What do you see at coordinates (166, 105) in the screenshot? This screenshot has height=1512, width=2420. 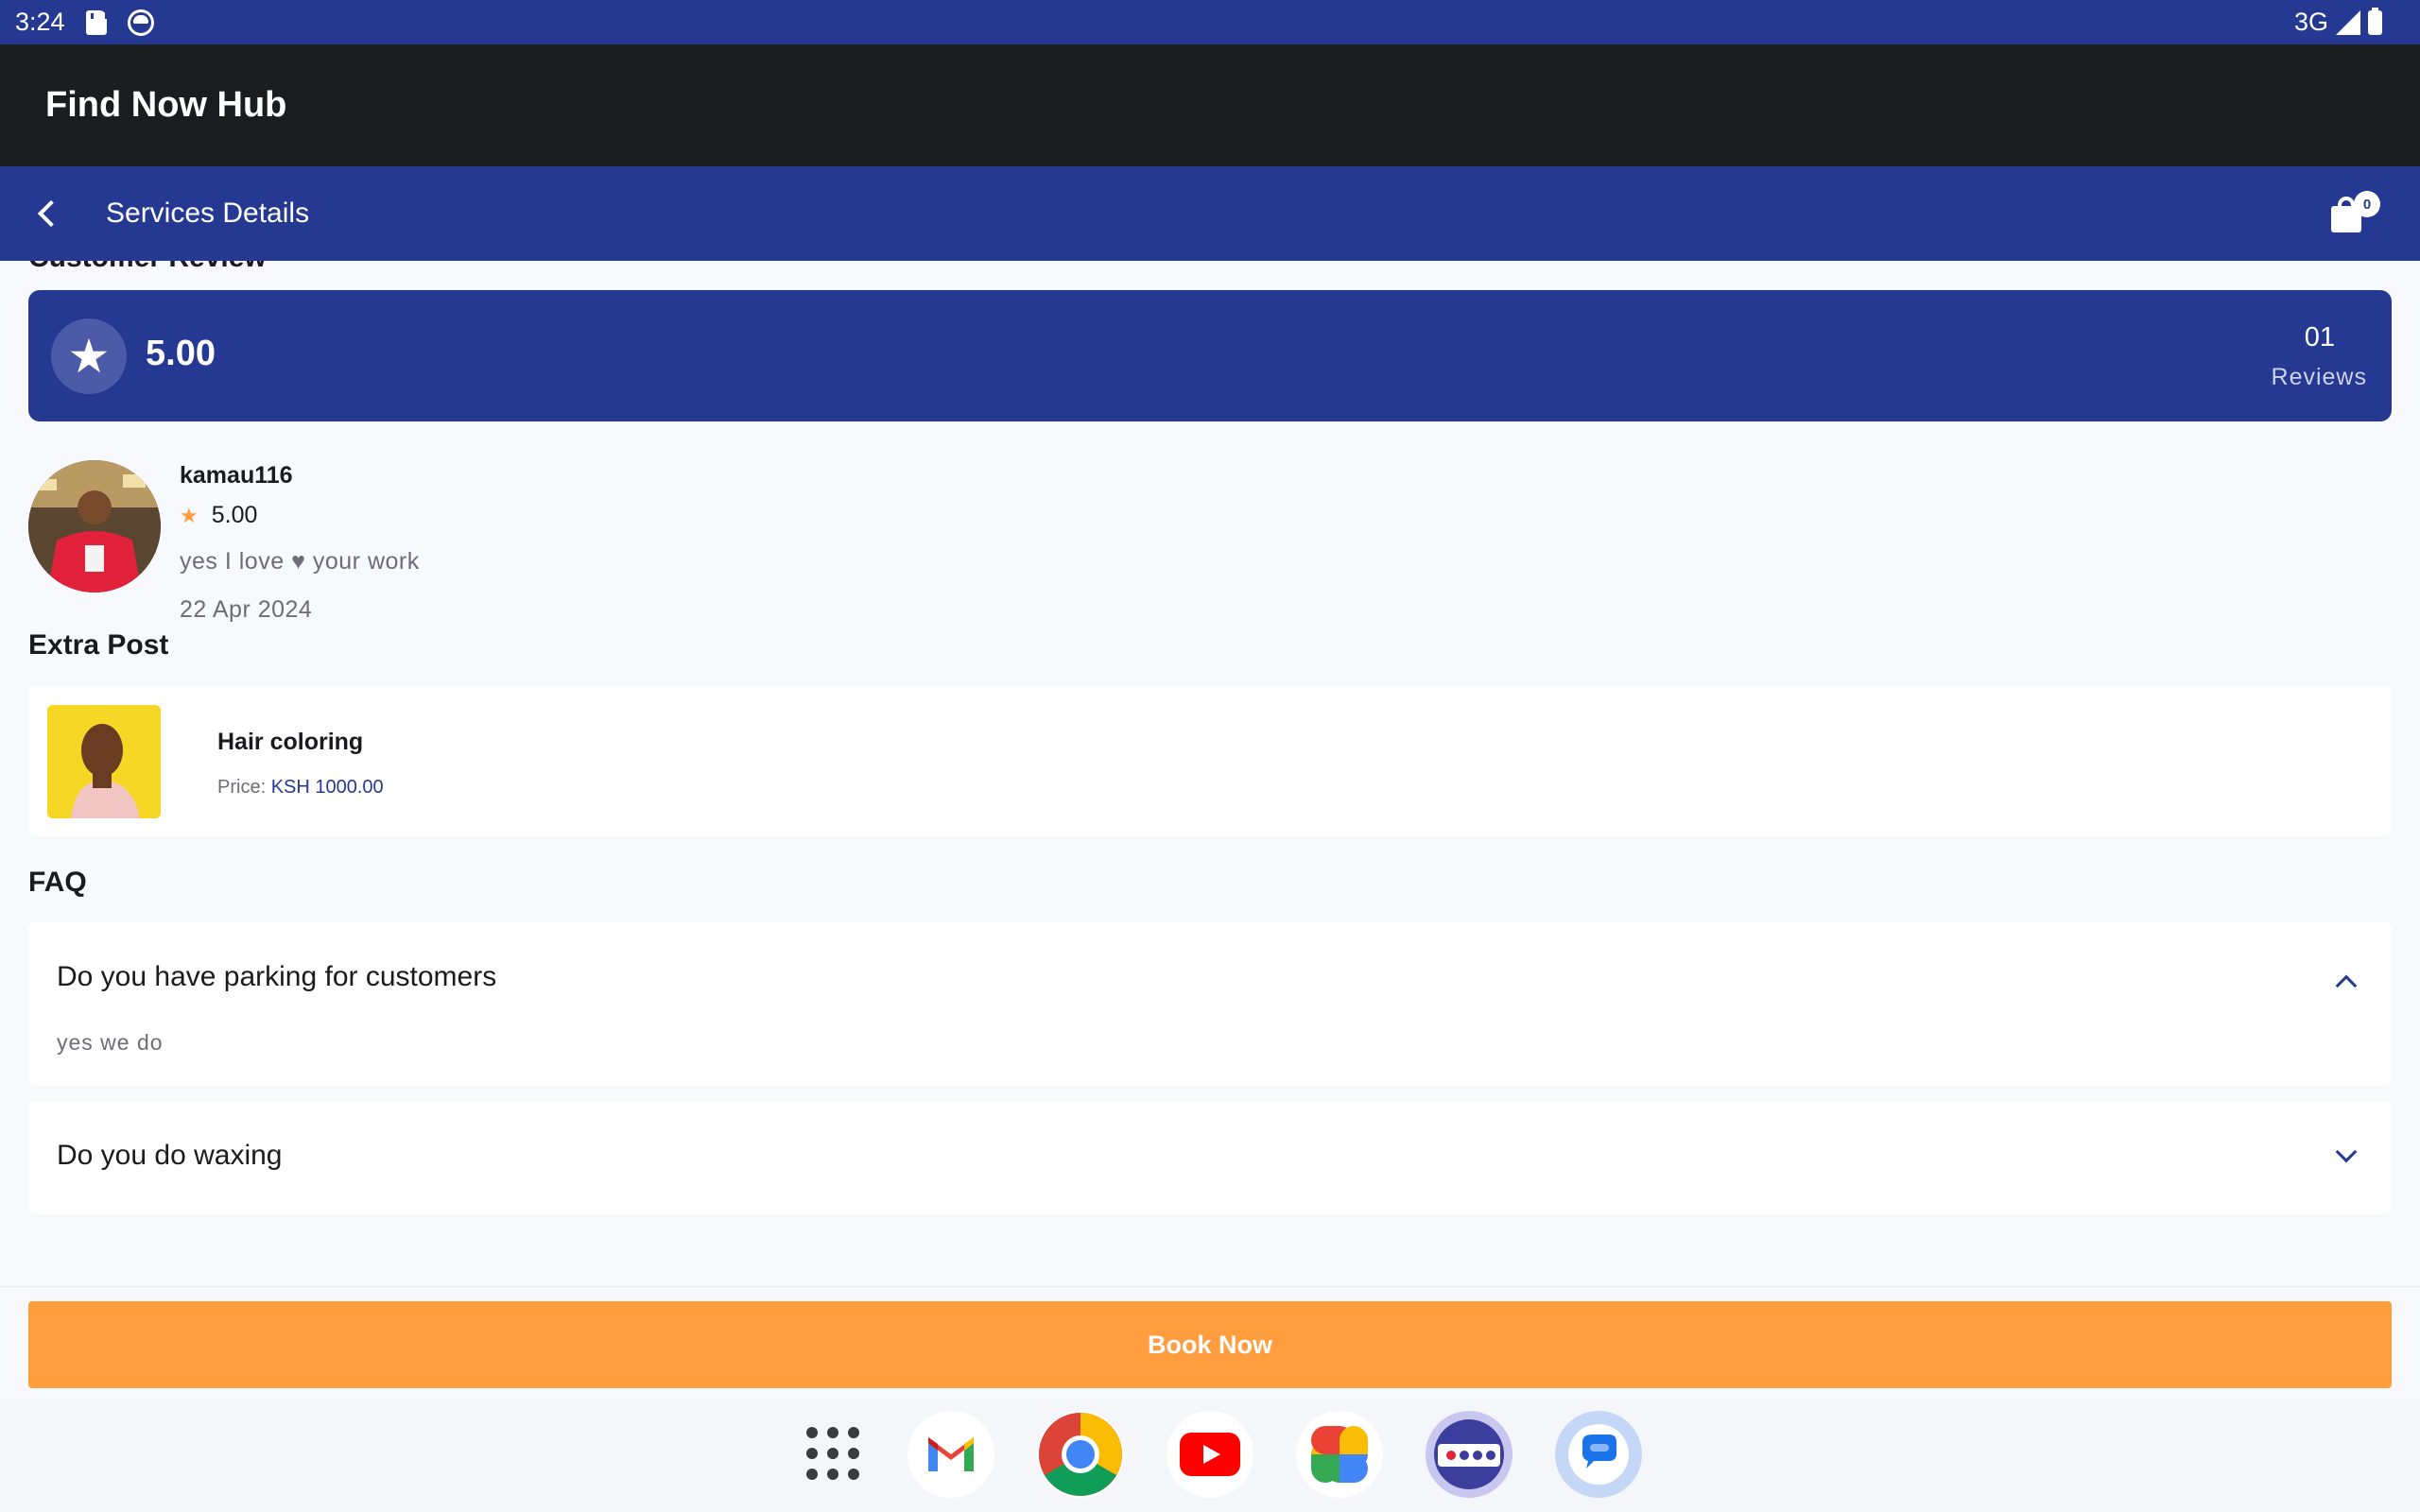 I see `app-title: Find Now Hub` at bounding box center [166, 105].